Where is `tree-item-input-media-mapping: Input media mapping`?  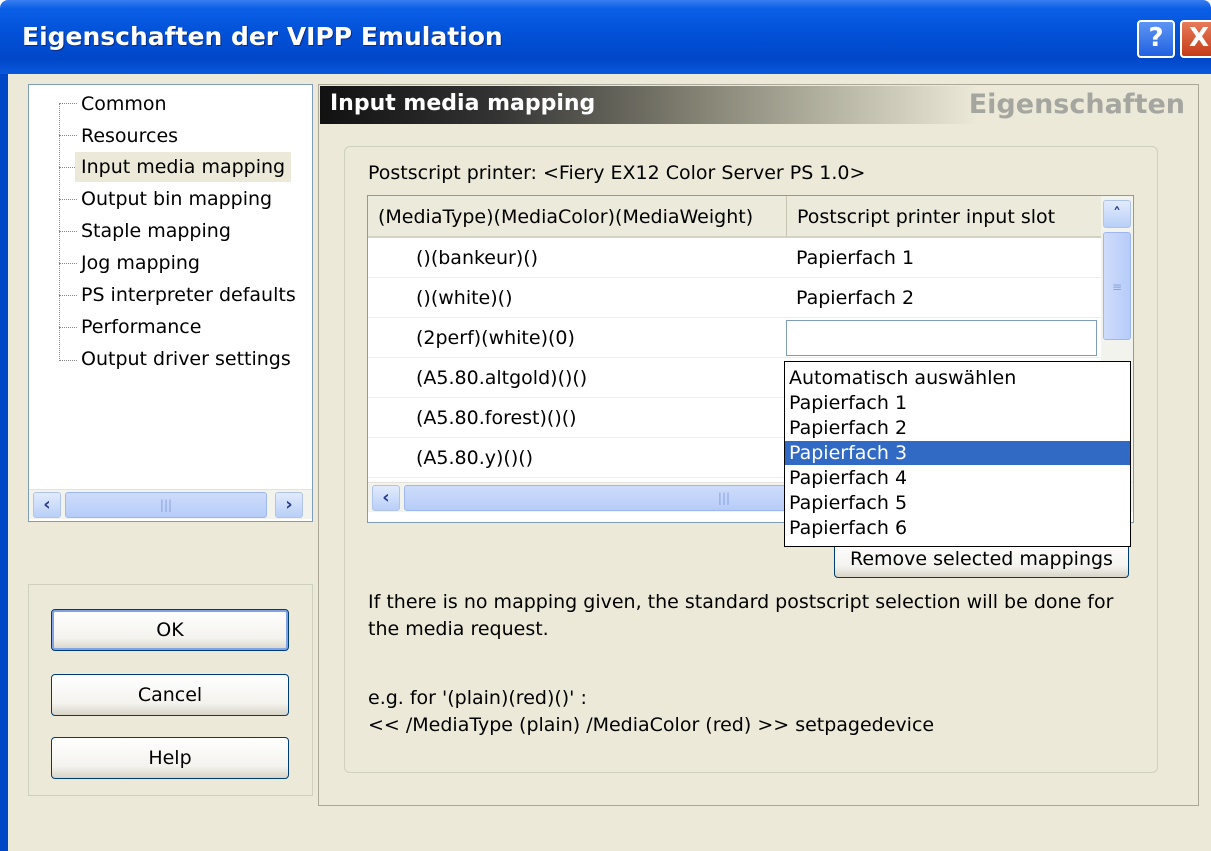 tree-item-input-media-mapping: Input media mapping is located at coordinates (183, 167).